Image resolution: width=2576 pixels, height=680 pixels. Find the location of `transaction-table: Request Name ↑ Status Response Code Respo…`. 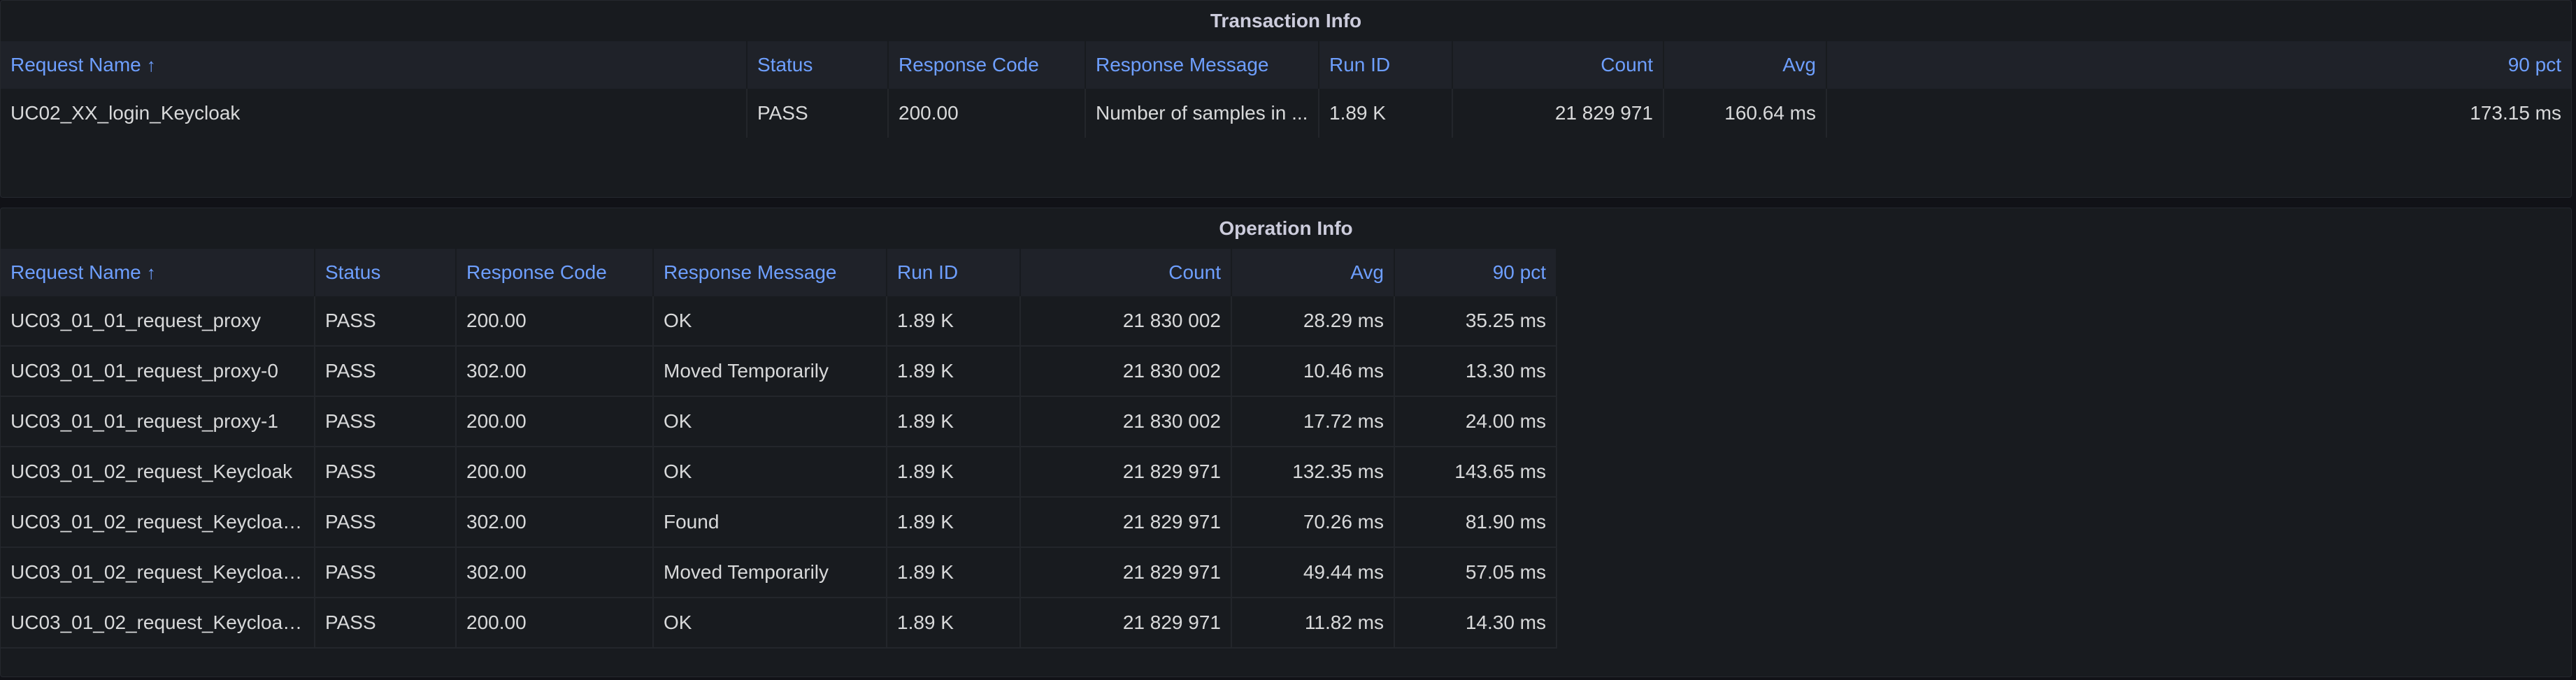

transaction-table: Request Name ↑ Status Response Code Respo… is located at coordinates (1286, 89).